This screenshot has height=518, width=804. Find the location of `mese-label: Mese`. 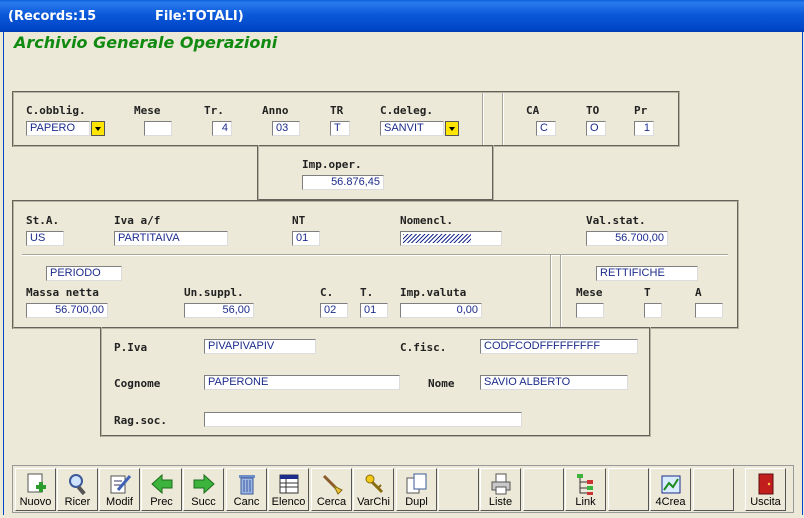

mese-label: Mese is located at coordinates (147, 110).